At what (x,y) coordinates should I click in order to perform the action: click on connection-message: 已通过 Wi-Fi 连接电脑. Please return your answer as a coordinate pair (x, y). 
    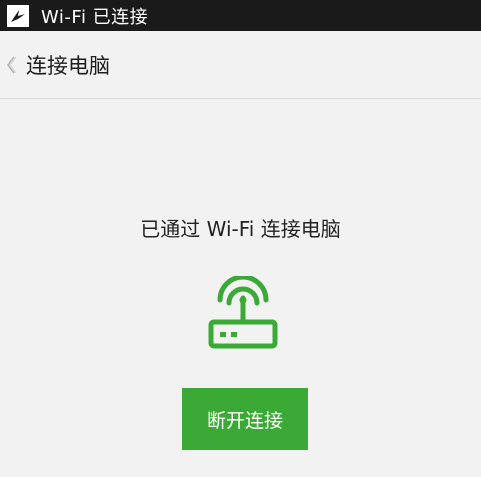
    Looking at the image, I should click on (240, 229).